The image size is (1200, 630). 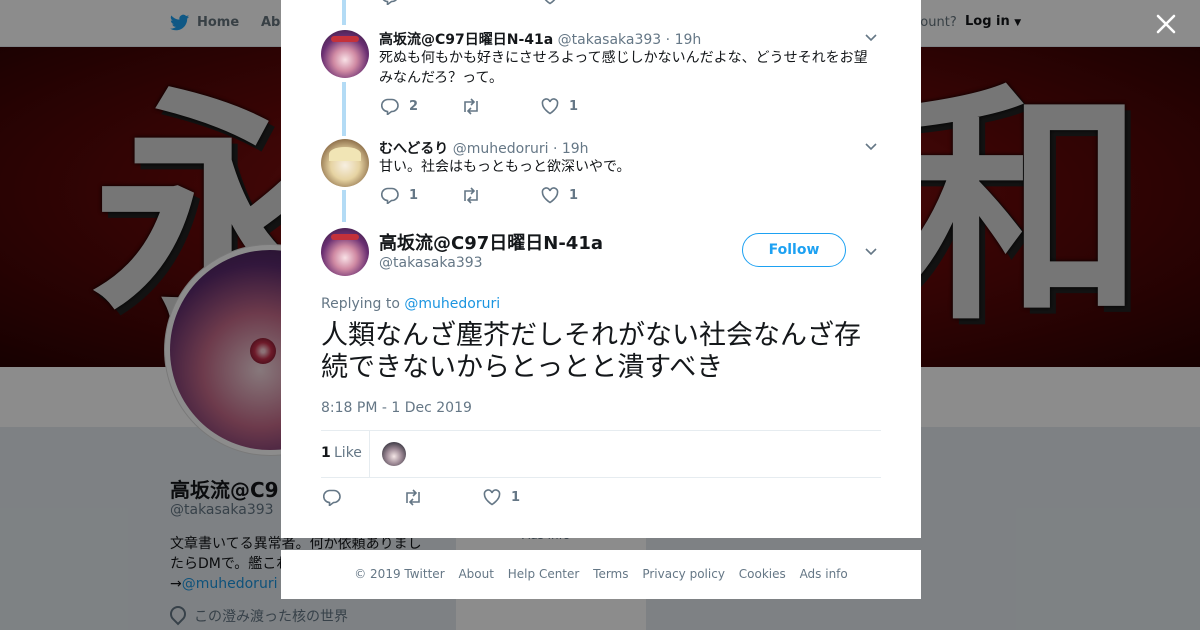 I want to click on follow-button: Follow, so click(x=794, y=250).